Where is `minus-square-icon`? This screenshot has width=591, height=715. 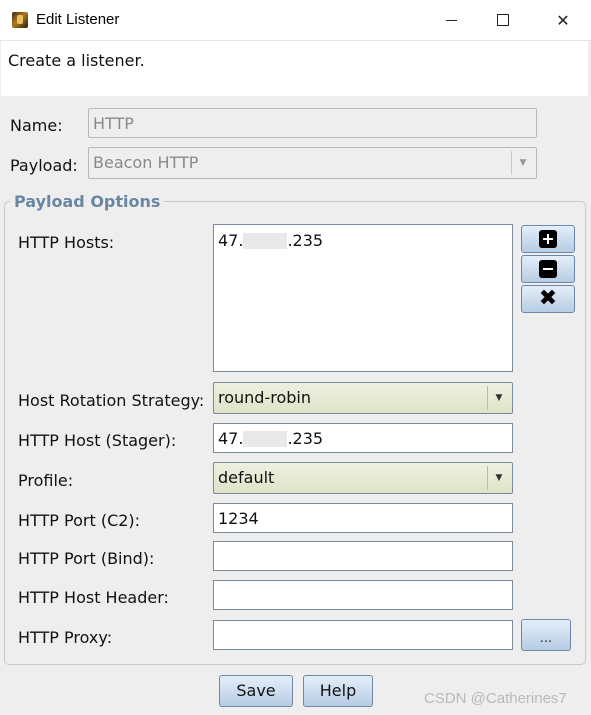
minus-square-icon is located at coordinates (548, 269).